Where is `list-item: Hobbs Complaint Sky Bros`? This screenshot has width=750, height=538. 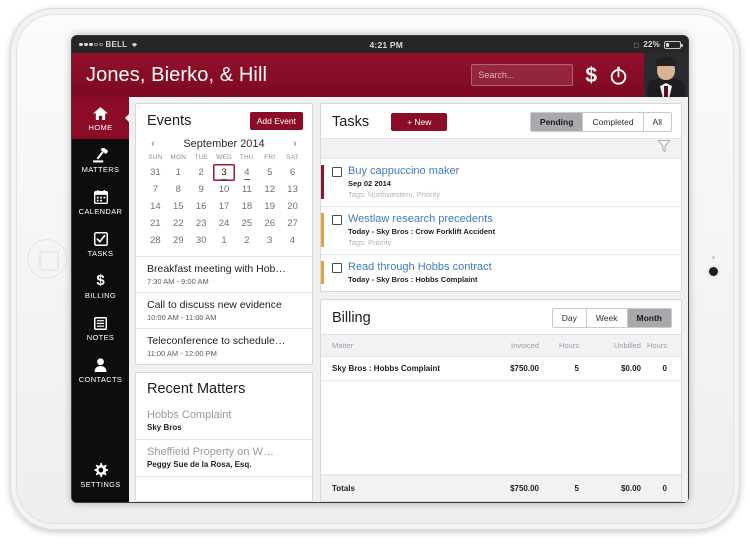 list-item: Hobbs Complaint Sky Bros is located at coordinates (224, 421).